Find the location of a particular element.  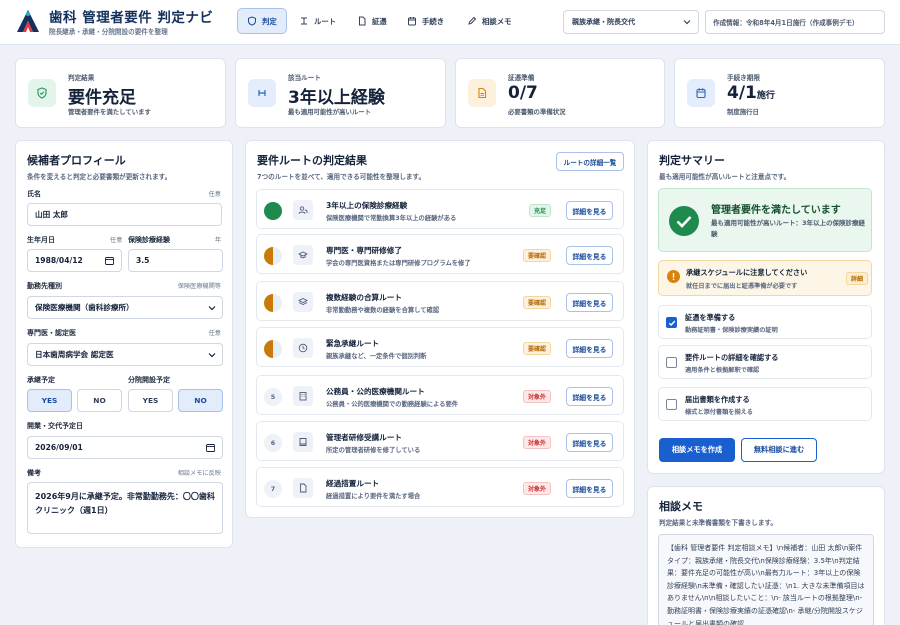

route-desc: 非常勤勤務や複数の経験を合算して確認 is located at coordinates (383, 310).